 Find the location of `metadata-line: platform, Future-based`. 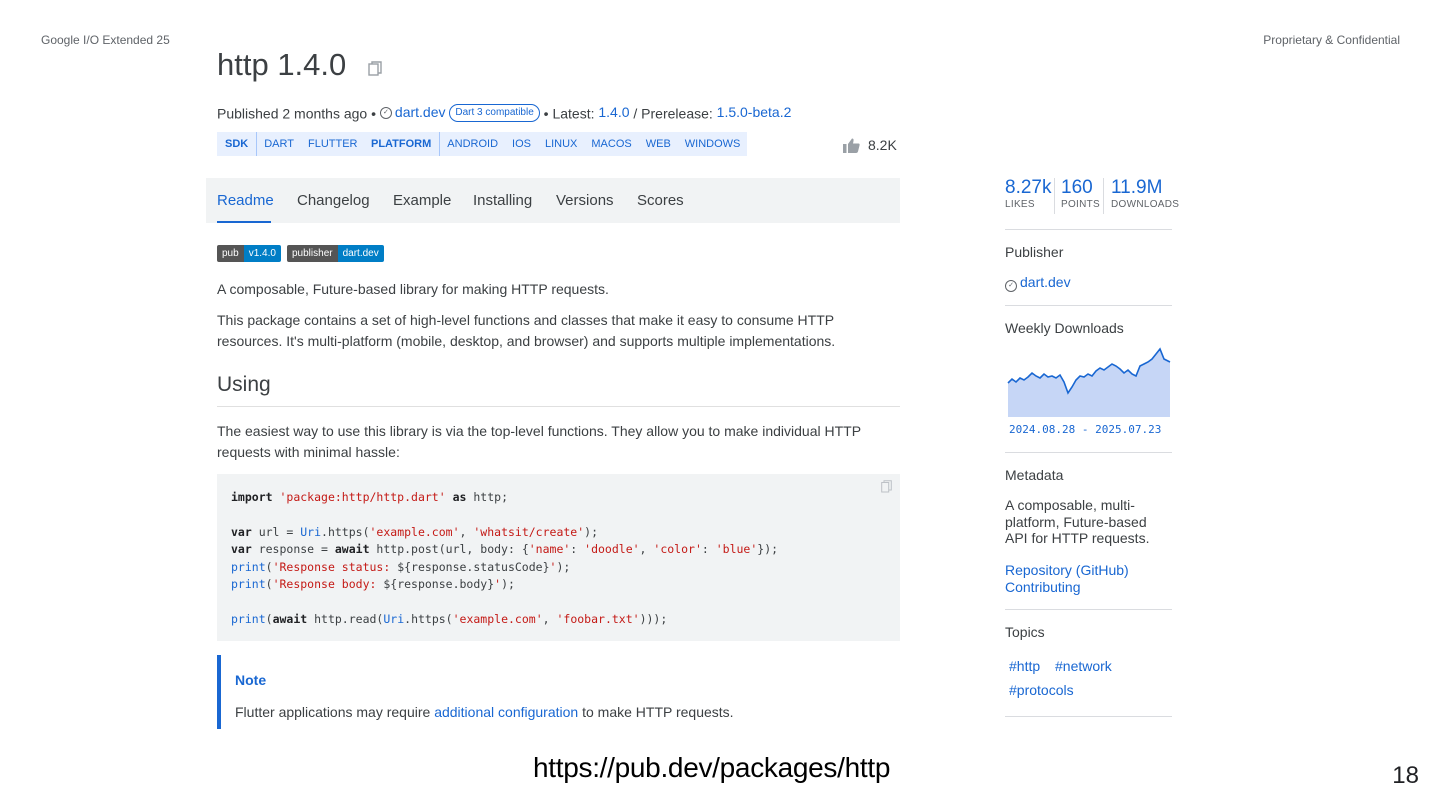

metadata-line: platform, Future-based is located at coordinates (1076, 521).